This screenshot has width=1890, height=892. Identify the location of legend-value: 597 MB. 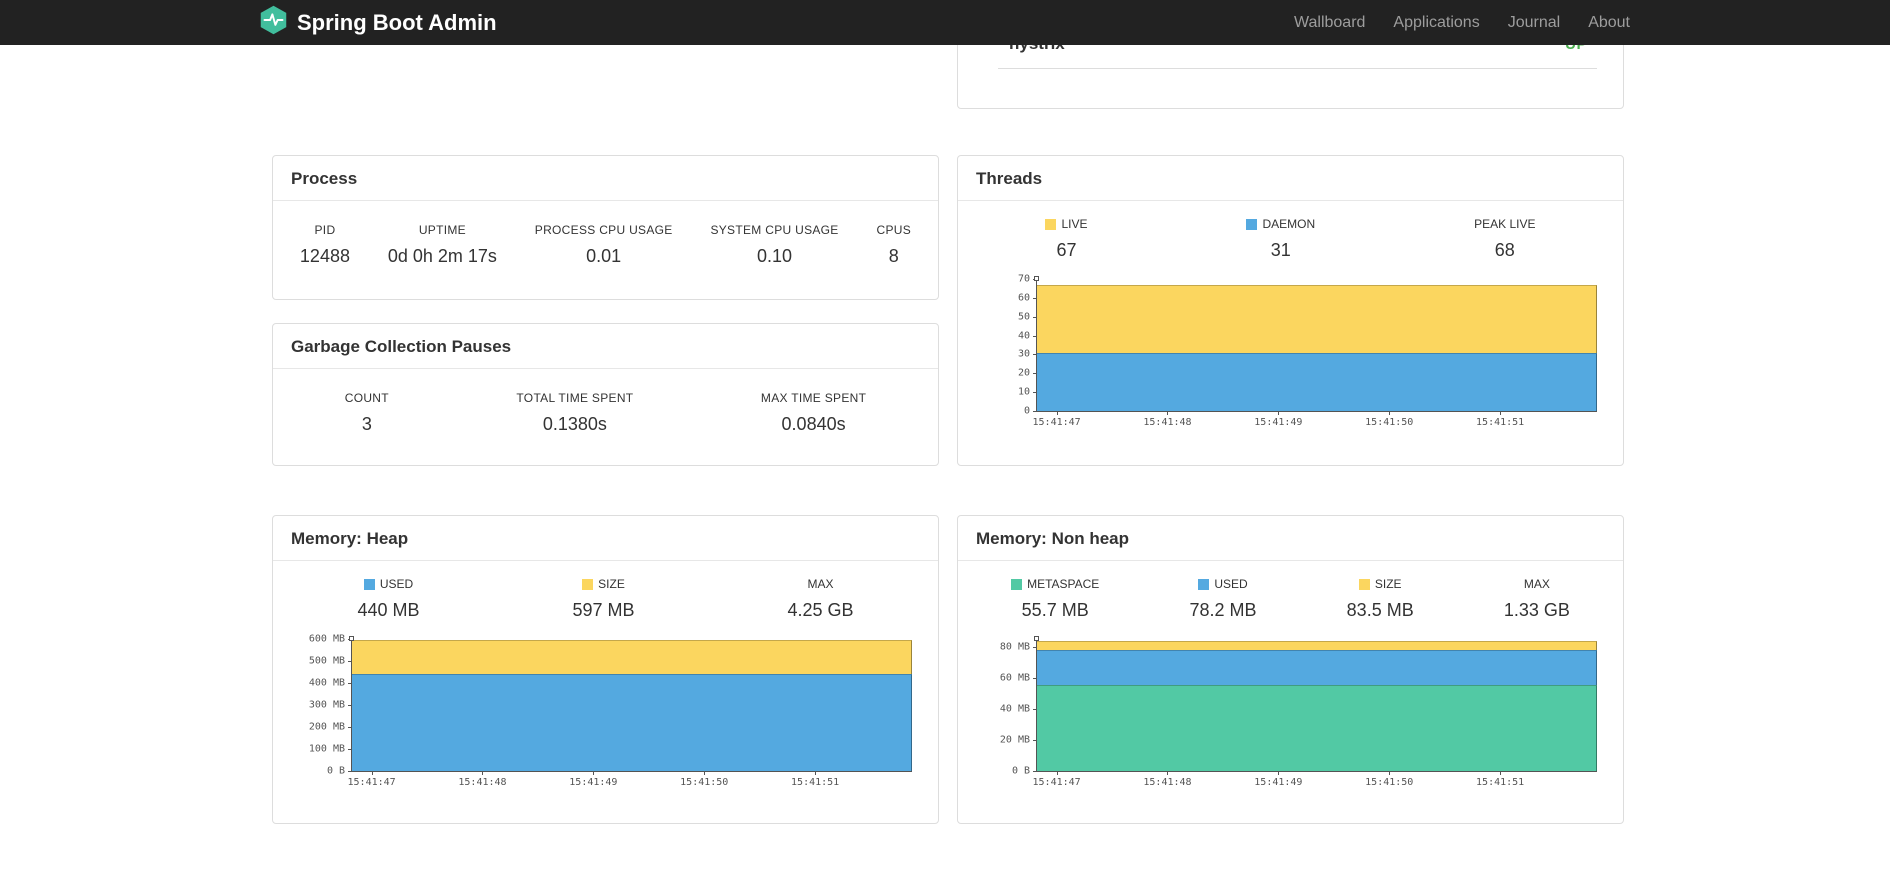
(603, 610).